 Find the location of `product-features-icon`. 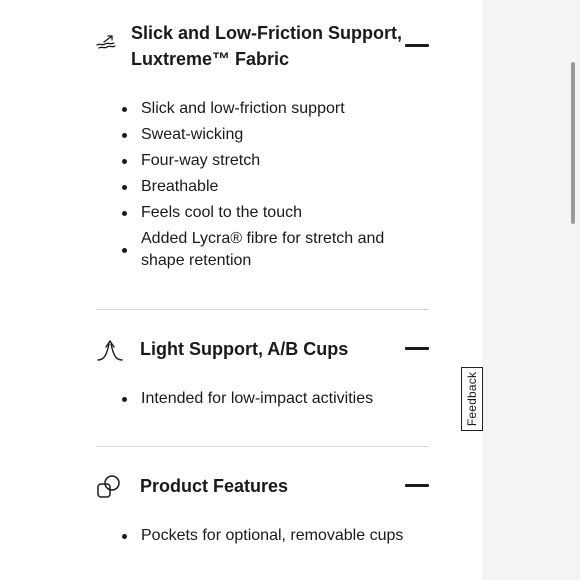

product-features-icon is located at coordinates (109, 487).